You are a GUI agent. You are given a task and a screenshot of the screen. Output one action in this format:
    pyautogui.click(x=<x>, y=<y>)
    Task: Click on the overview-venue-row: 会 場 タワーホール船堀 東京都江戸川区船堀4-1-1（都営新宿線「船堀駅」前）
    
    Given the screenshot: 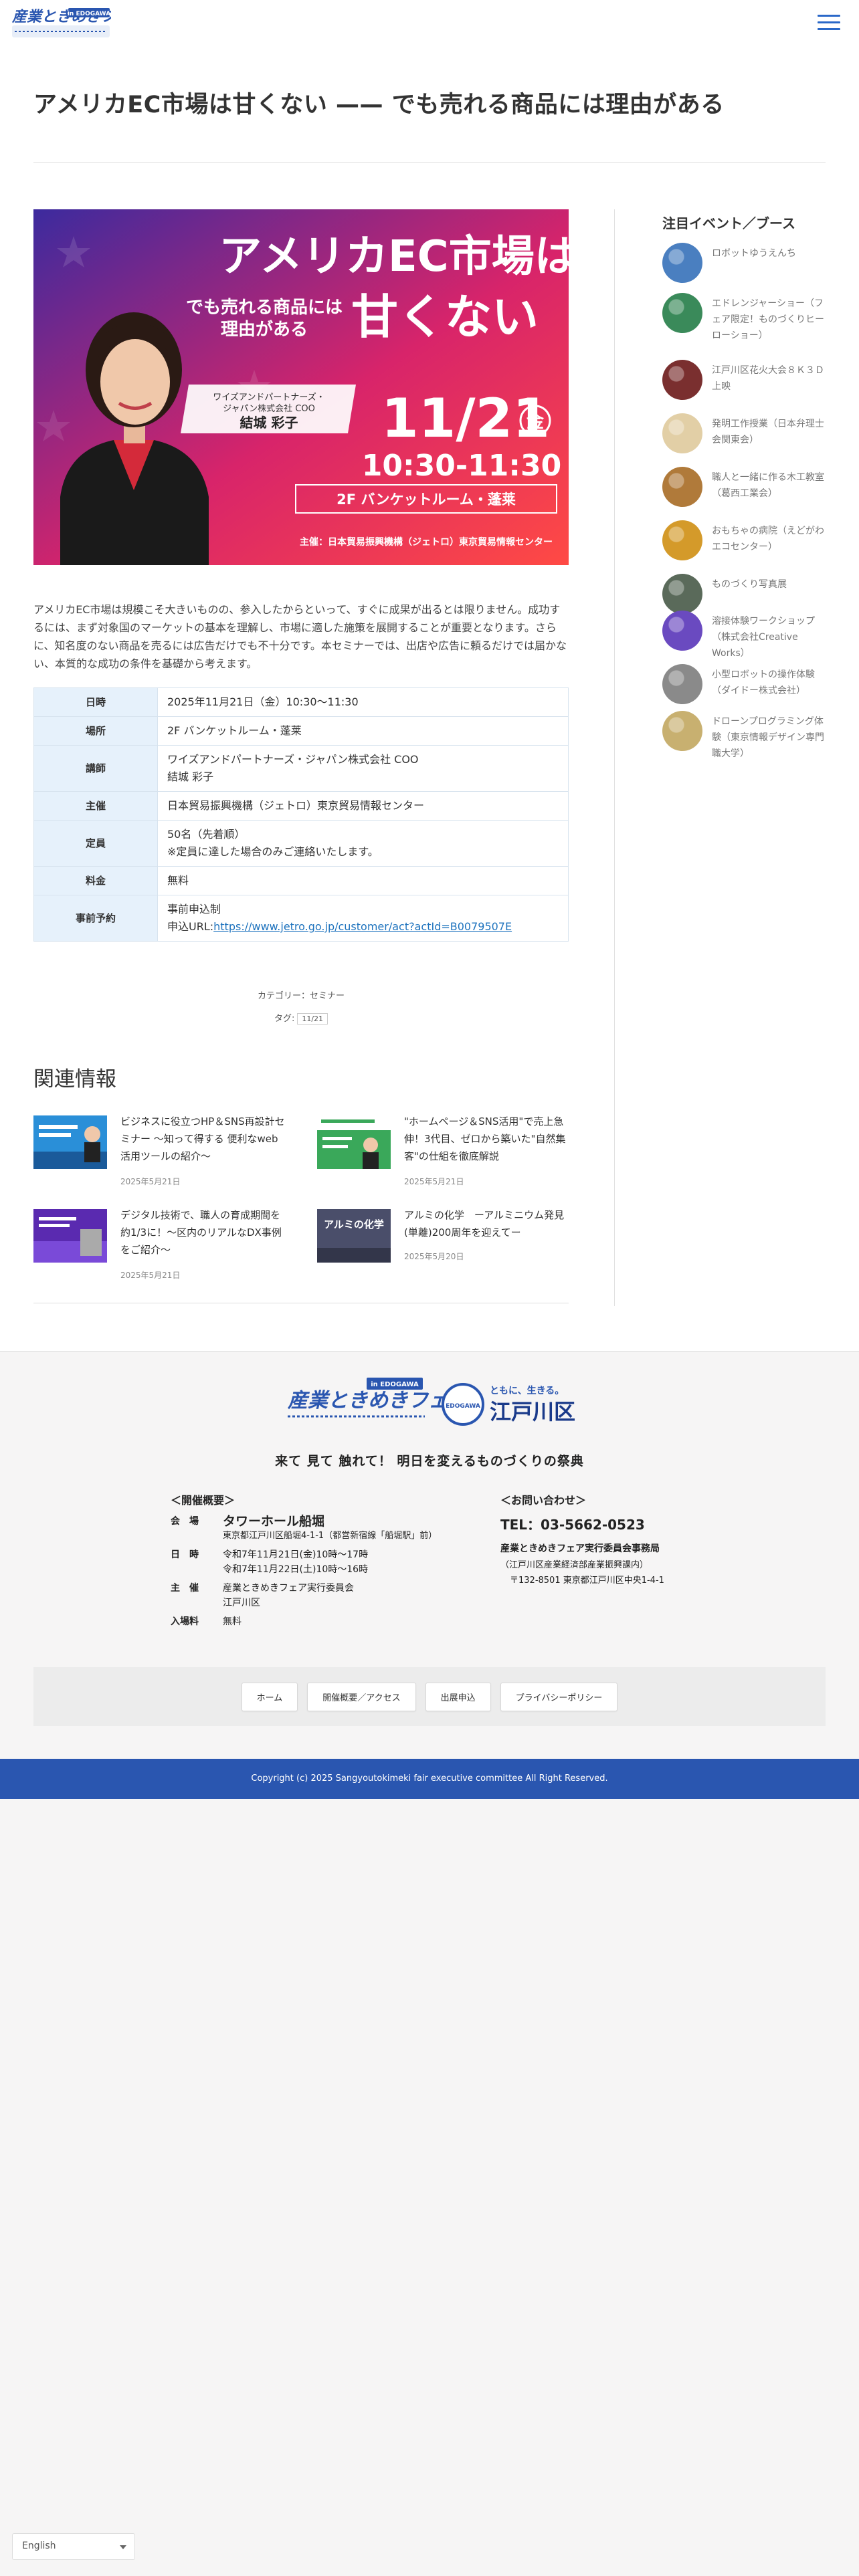 What is the action you would take?
    pyautogui.click(x=338, y=1528)
    